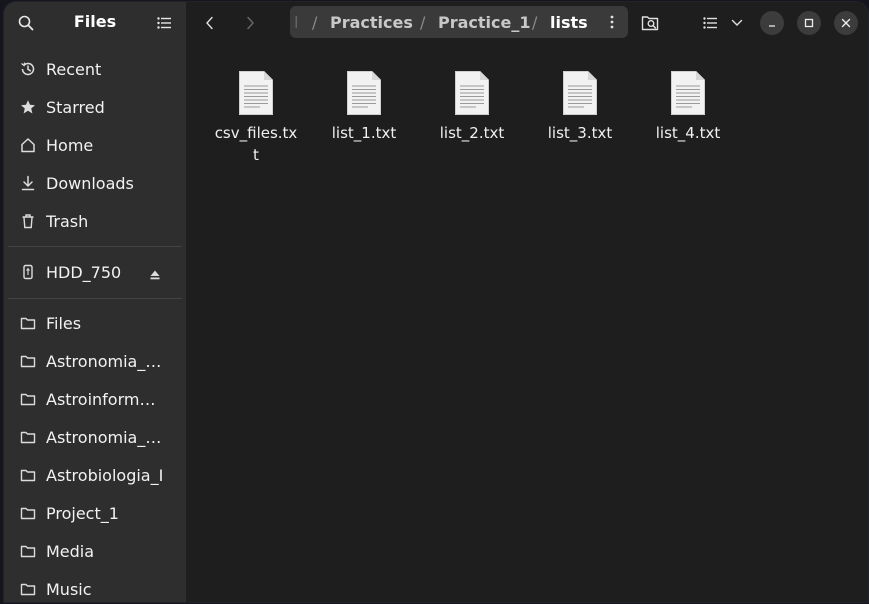  I want to click on sidebar-item-label: Trash, so click(67, 221).